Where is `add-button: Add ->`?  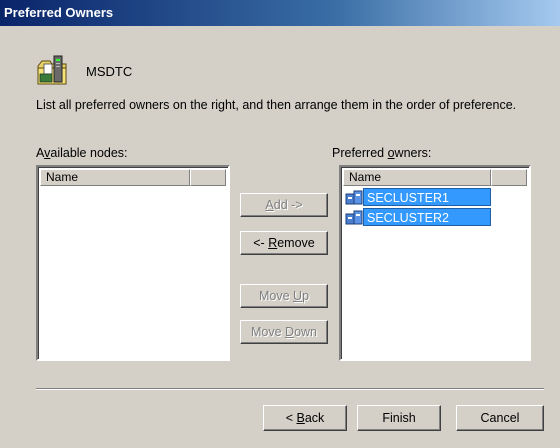 add-button: Add -> is located at coordinates (284, 205).